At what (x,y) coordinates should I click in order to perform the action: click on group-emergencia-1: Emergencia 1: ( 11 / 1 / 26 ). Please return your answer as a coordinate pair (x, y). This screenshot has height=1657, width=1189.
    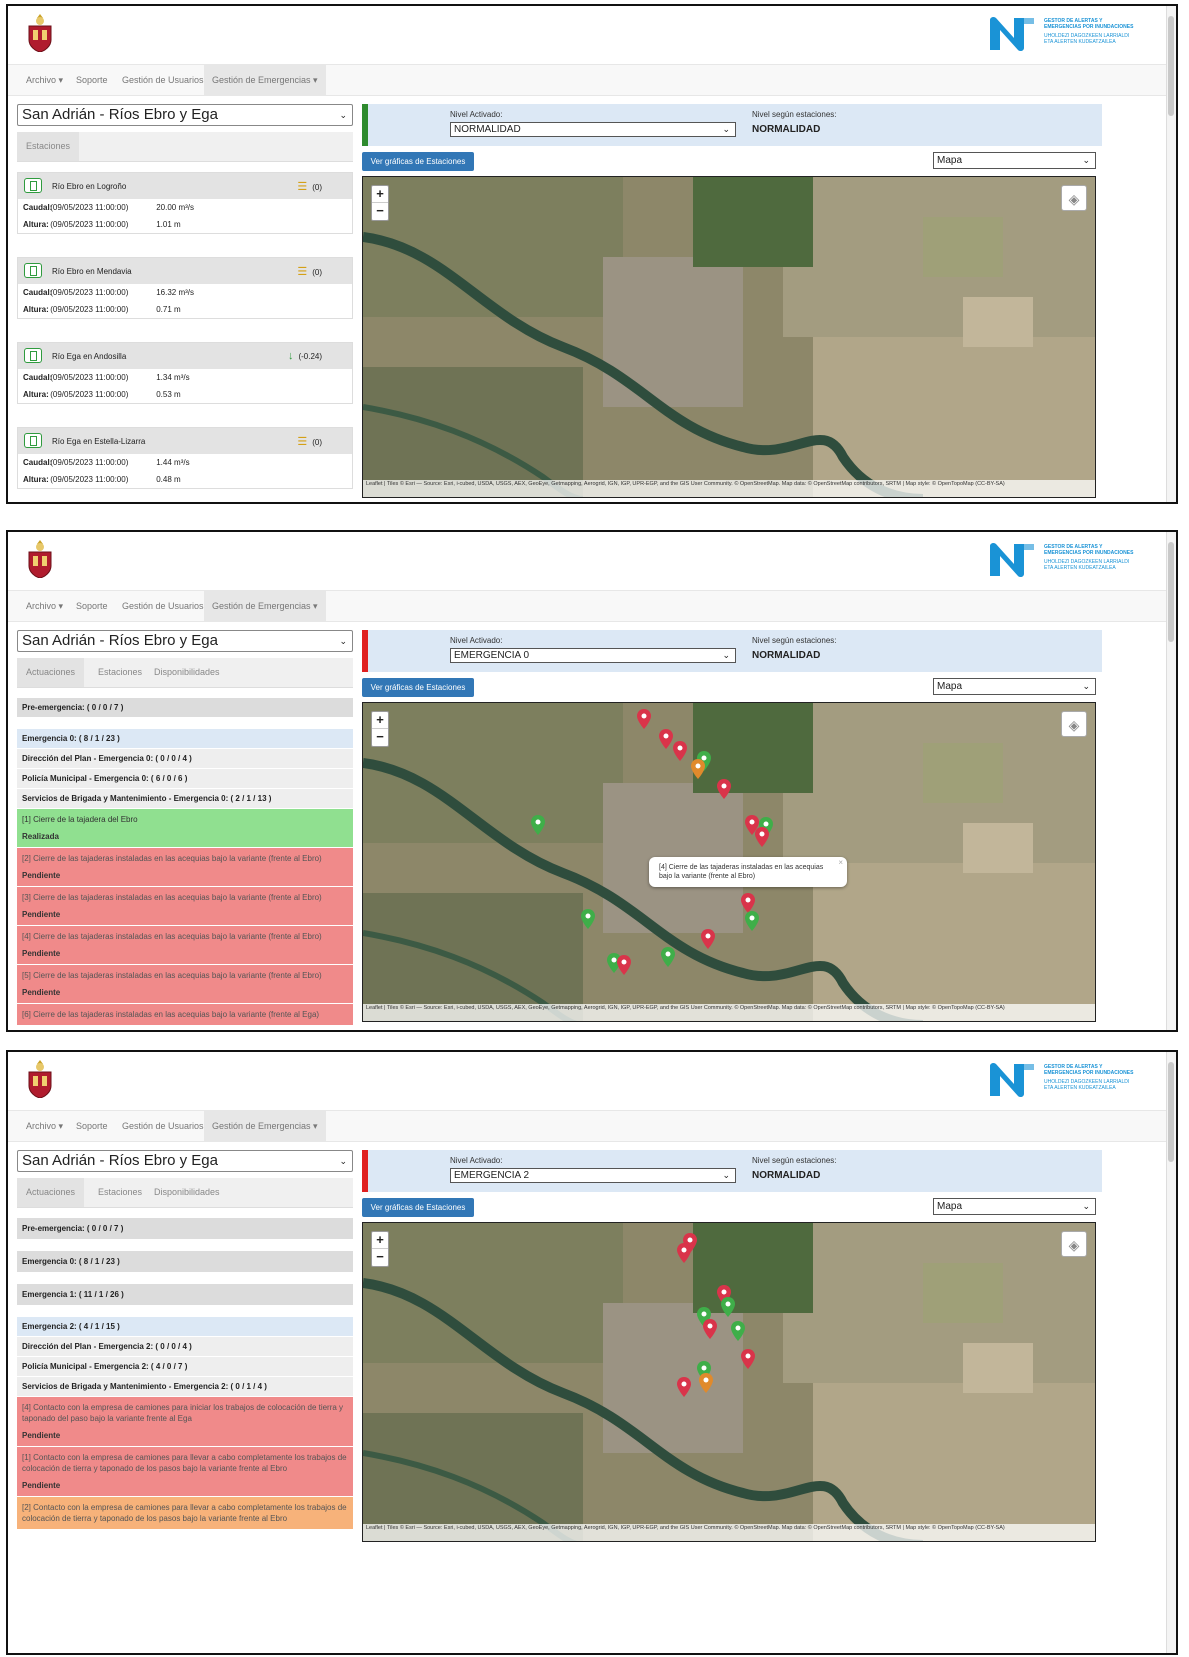
    Looking at the image, I should click on (185, 1294).